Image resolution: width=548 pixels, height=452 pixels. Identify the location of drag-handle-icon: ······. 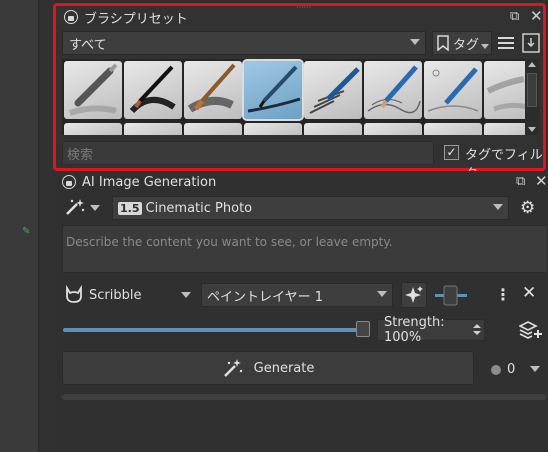
(303, 7).